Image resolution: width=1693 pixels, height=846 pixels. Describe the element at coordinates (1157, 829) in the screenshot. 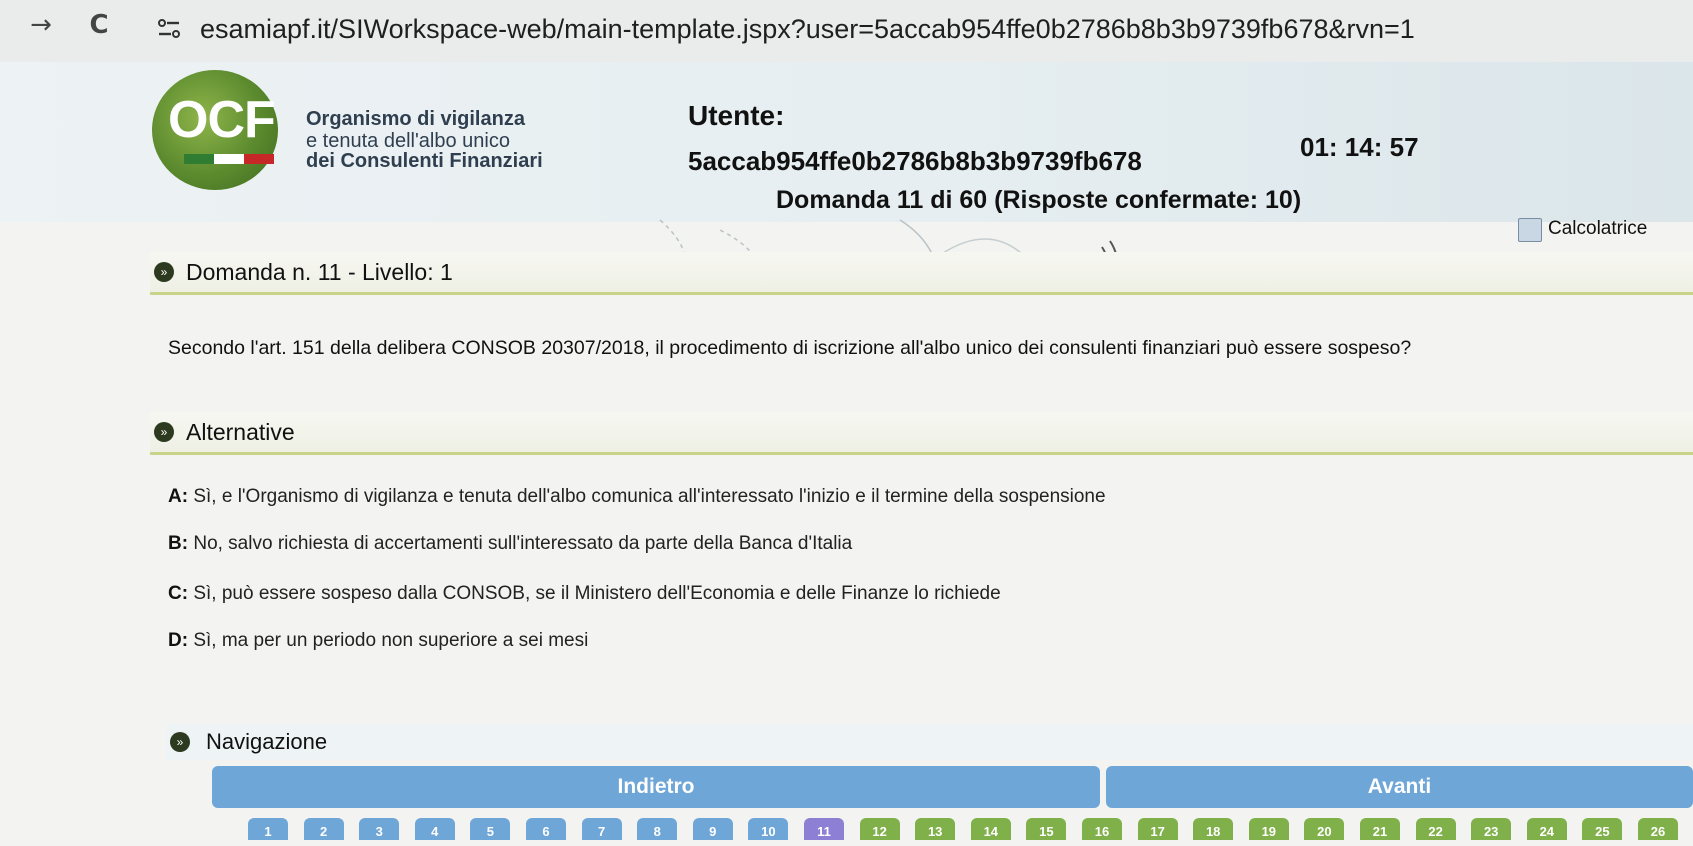

I see `question-number-17: 17` at that location.